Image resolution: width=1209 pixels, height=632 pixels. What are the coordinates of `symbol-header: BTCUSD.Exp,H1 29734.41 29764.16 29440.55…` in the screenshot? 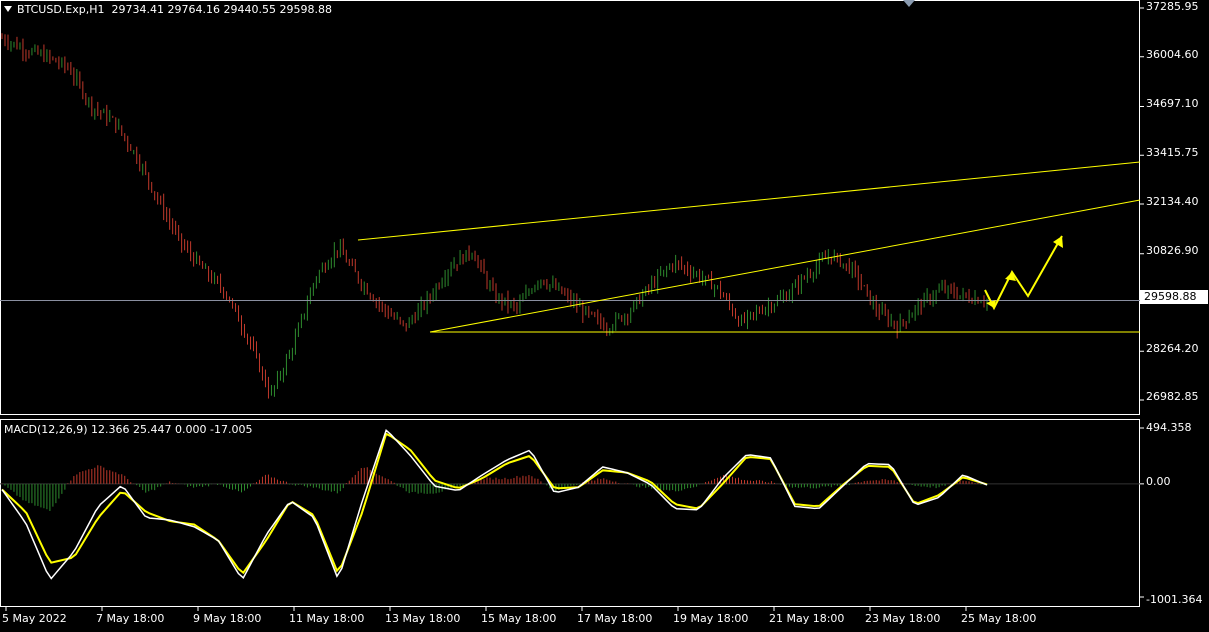 It's located at (168, 9).